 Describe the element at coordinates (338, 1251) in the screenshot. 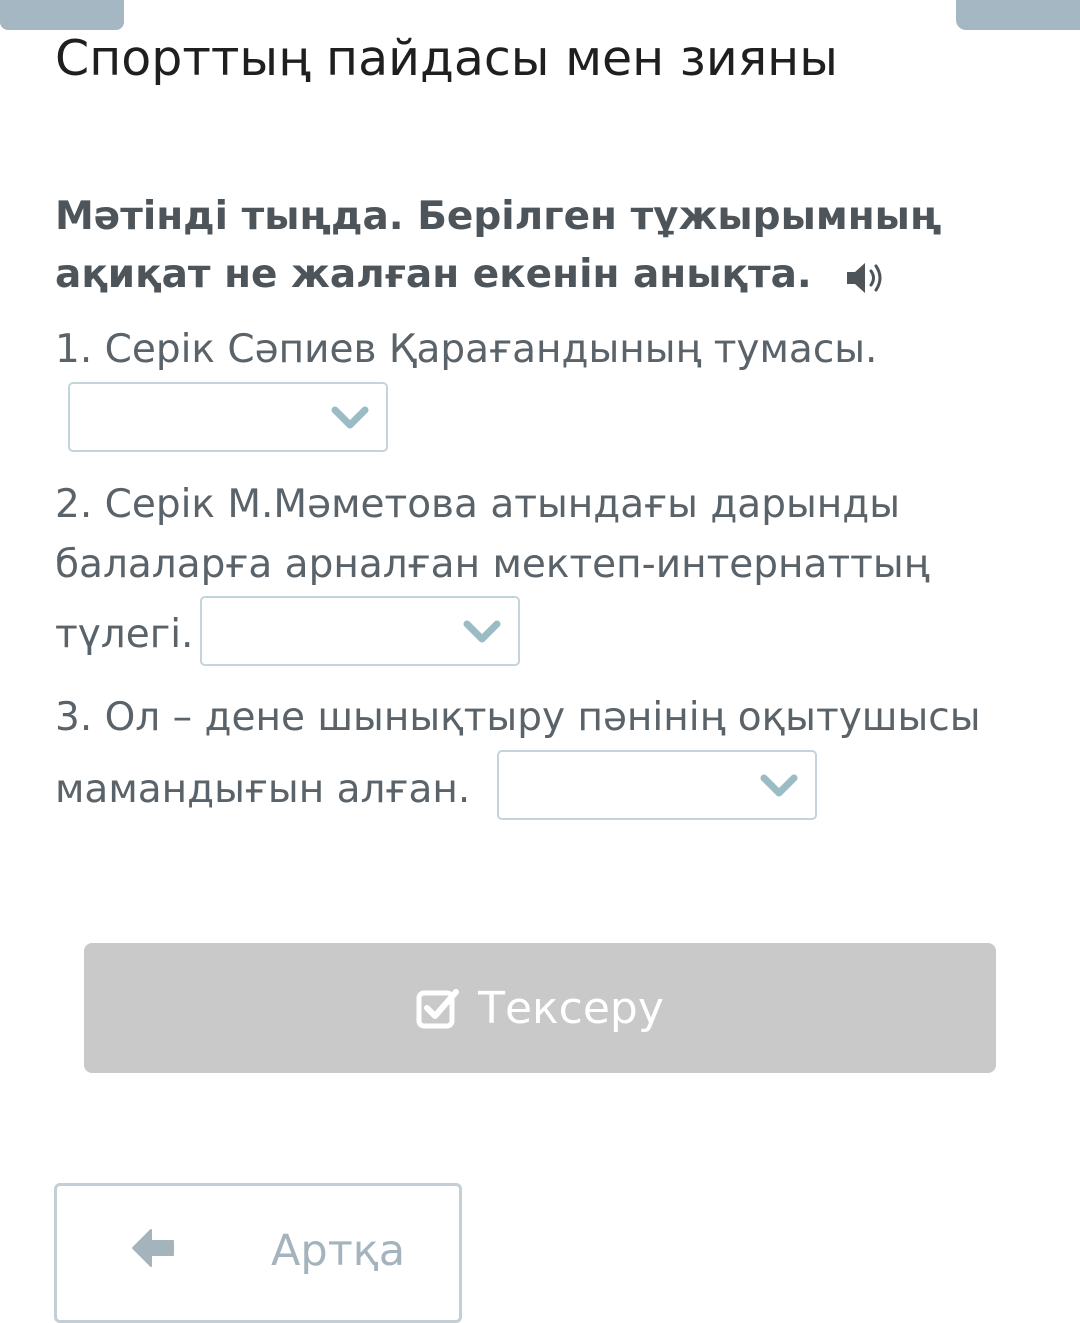

I see `back-button-label: Артқа` at that location.